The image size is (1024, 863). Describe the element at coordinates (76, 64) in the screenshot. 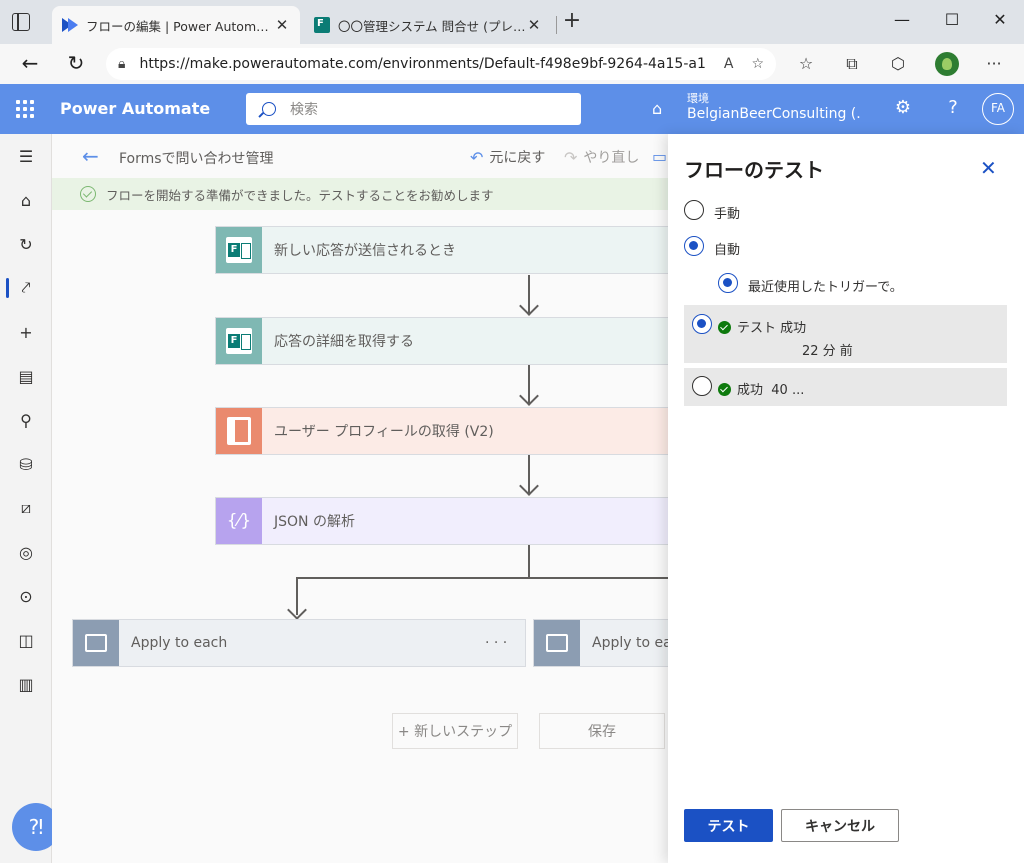

I see `refresh-button: ↻` at that location.